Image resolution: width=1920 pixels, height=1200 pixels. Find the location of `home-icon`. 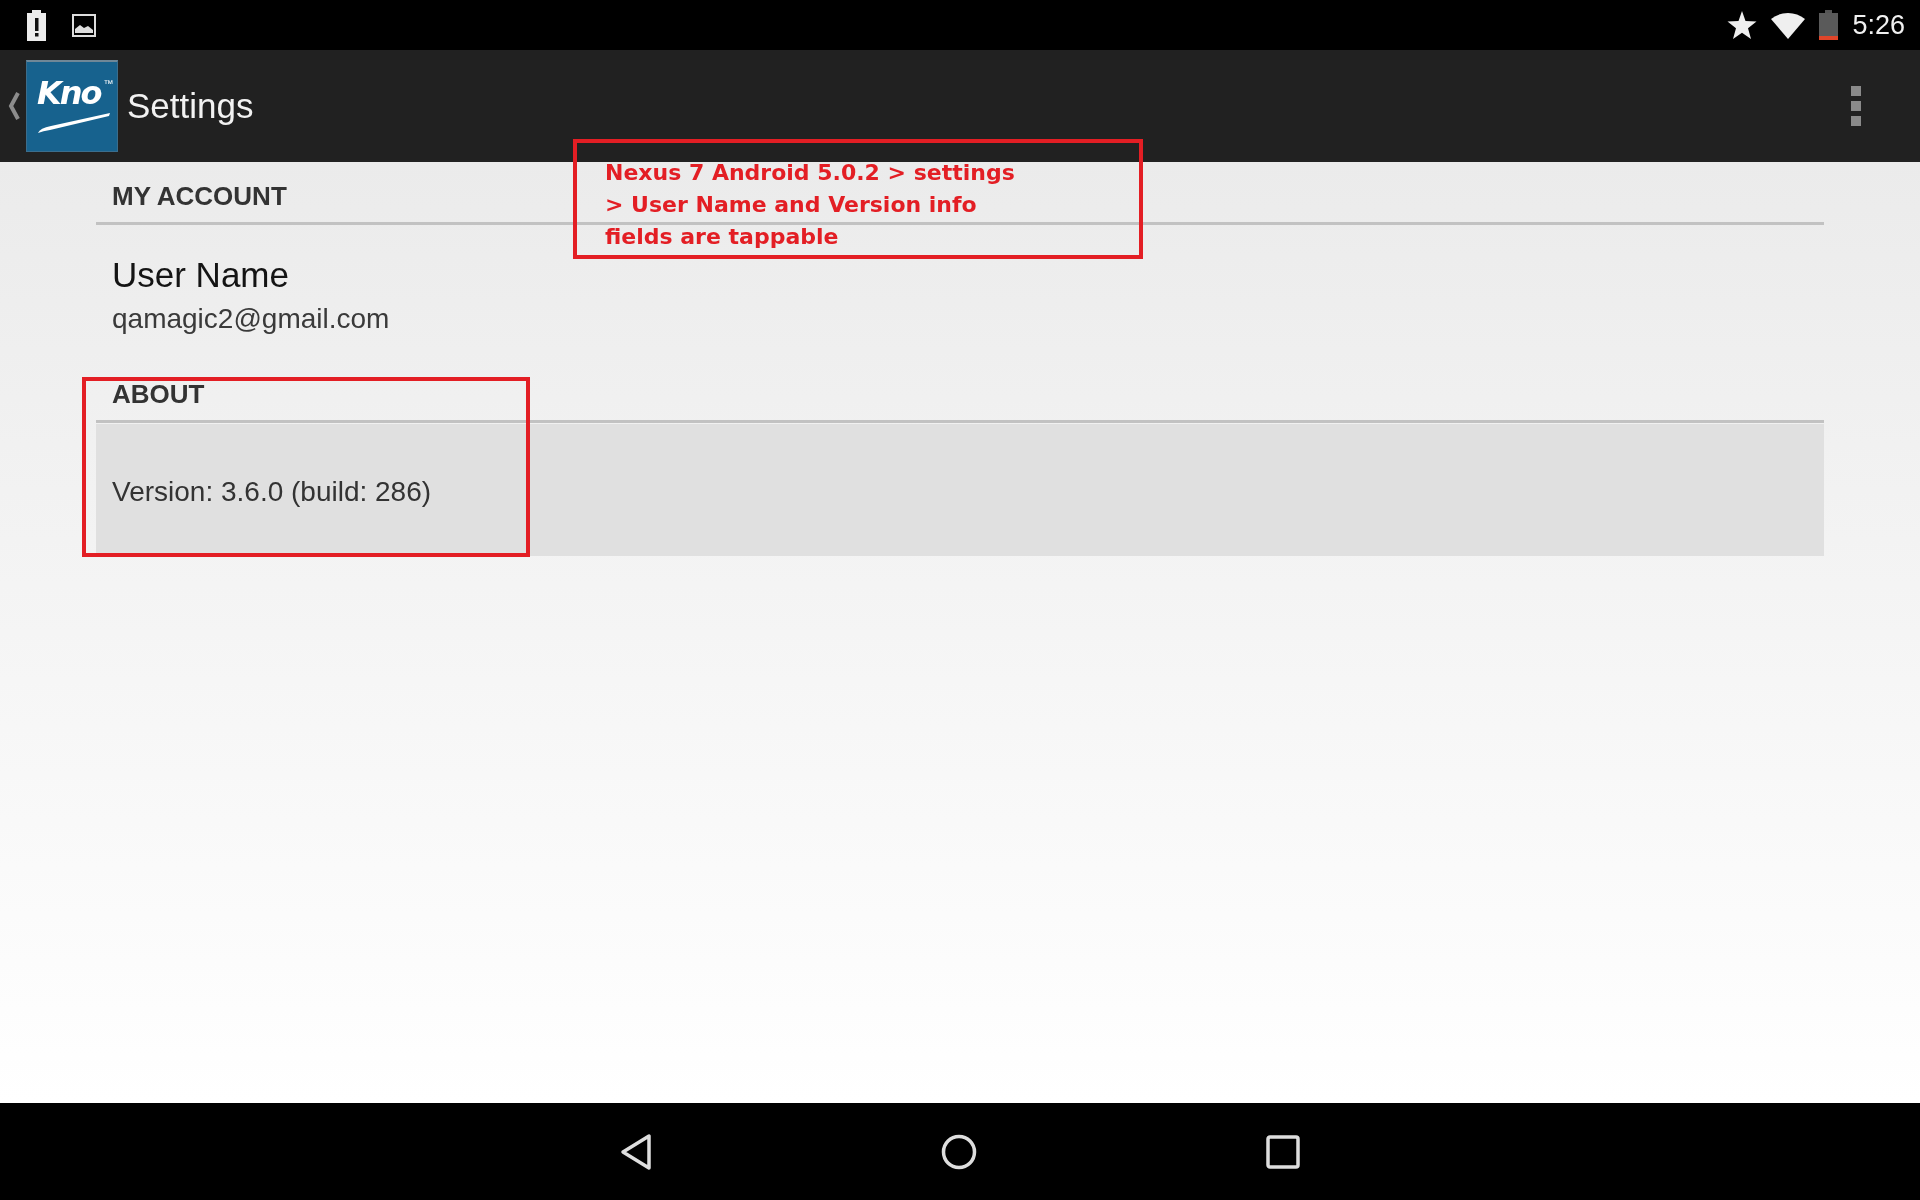

home-icon is located at coordinates (959, 1151).